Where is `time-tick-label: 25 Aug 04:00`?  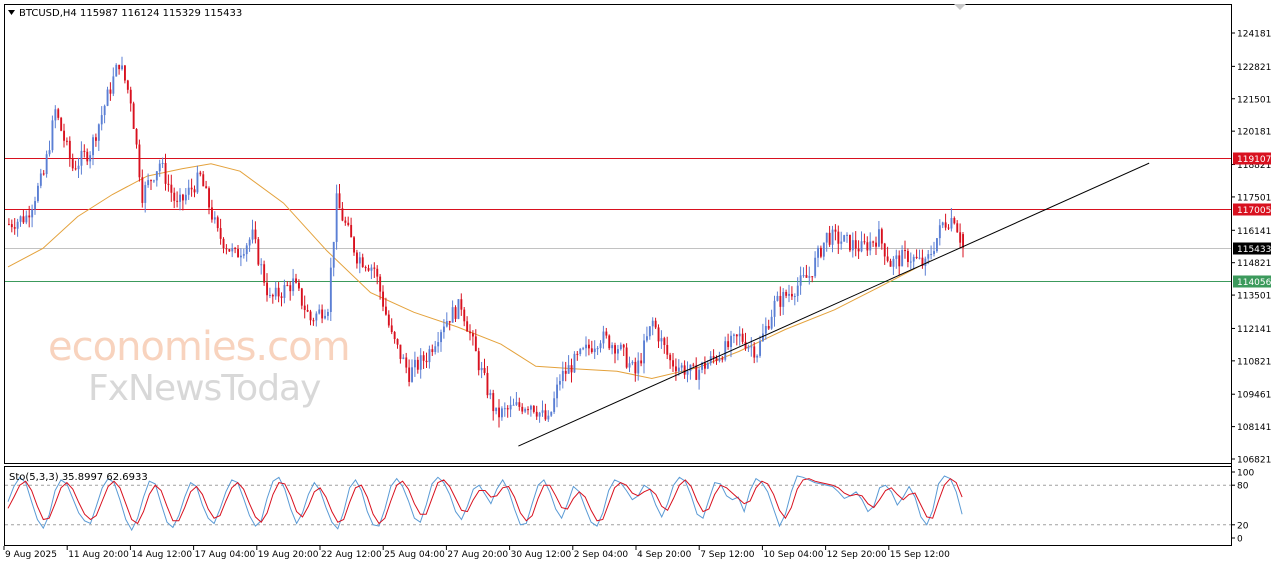 time-tick-label: 25 Aug 04:00 is located at coordinates (414, 555).